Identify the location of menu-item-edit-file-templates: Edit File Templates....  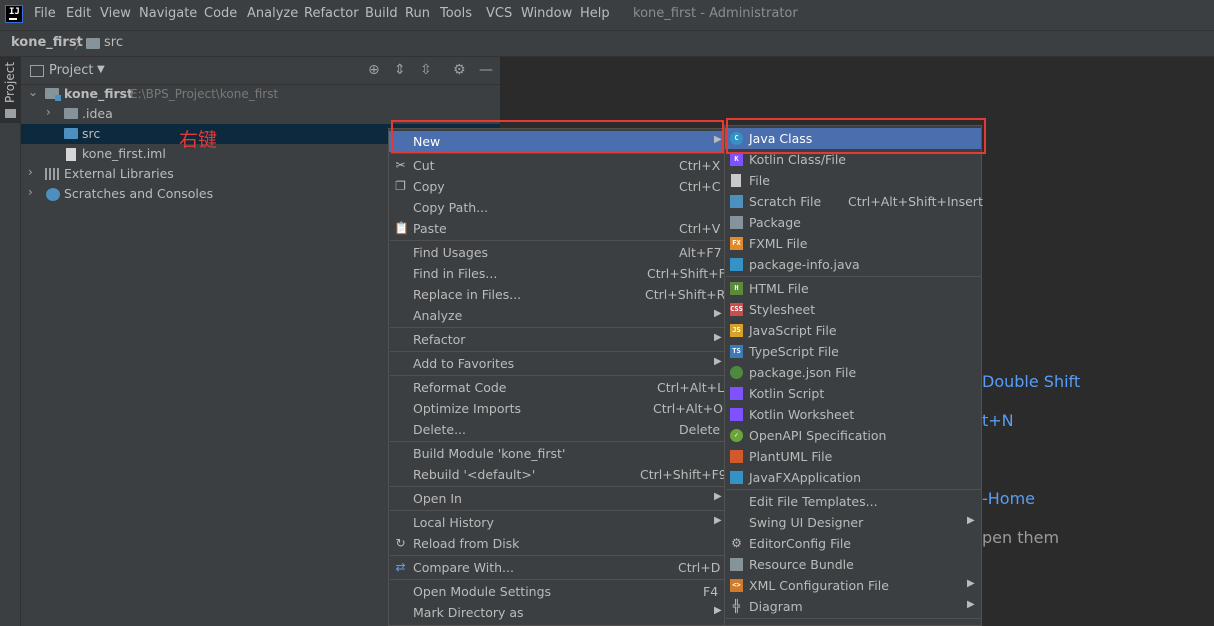
(853, 501).